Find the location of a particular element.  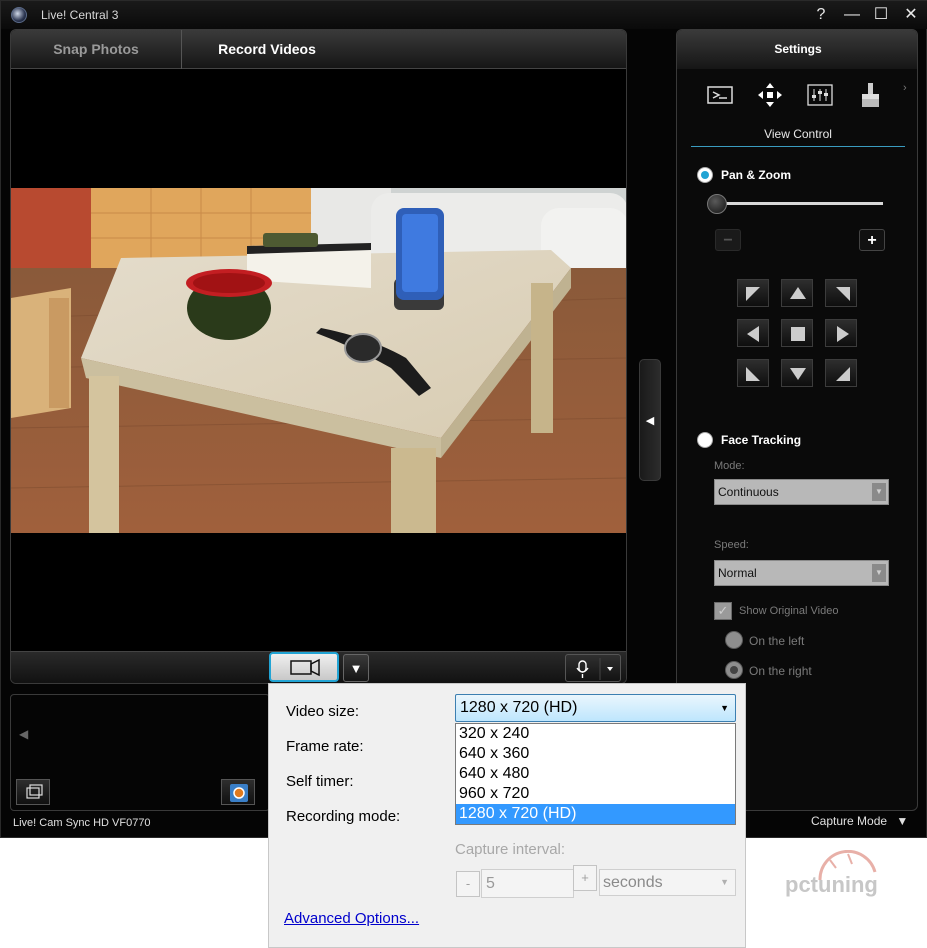

chevron-right-icon: › is located at coordinates (905, 88).